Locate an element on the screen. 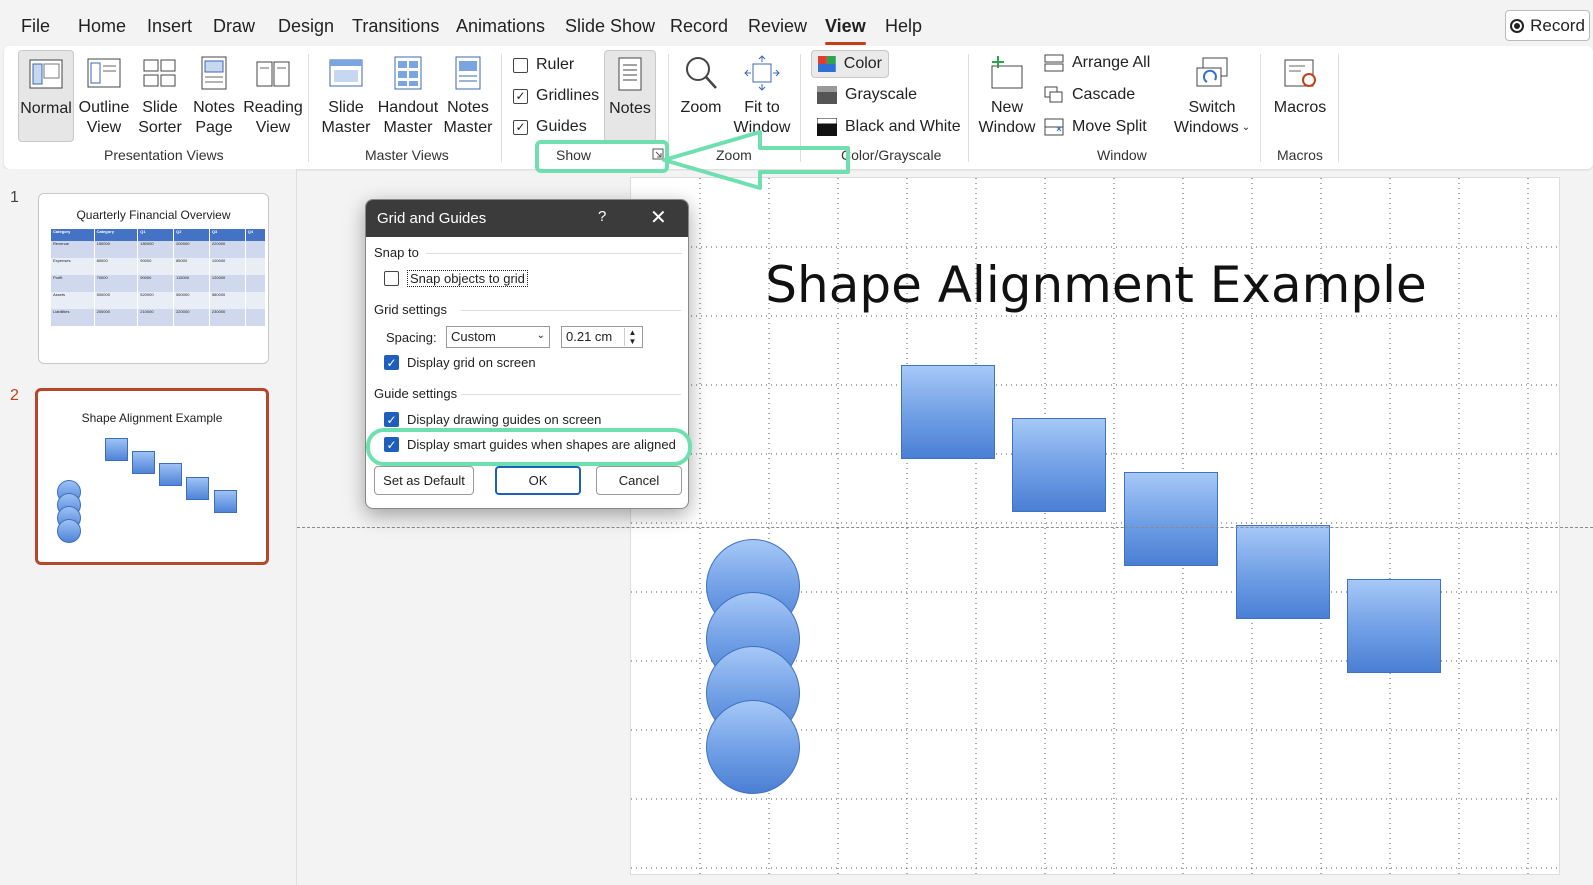  ruler-checkbox: Ruler is located at coordinates (543, 65).